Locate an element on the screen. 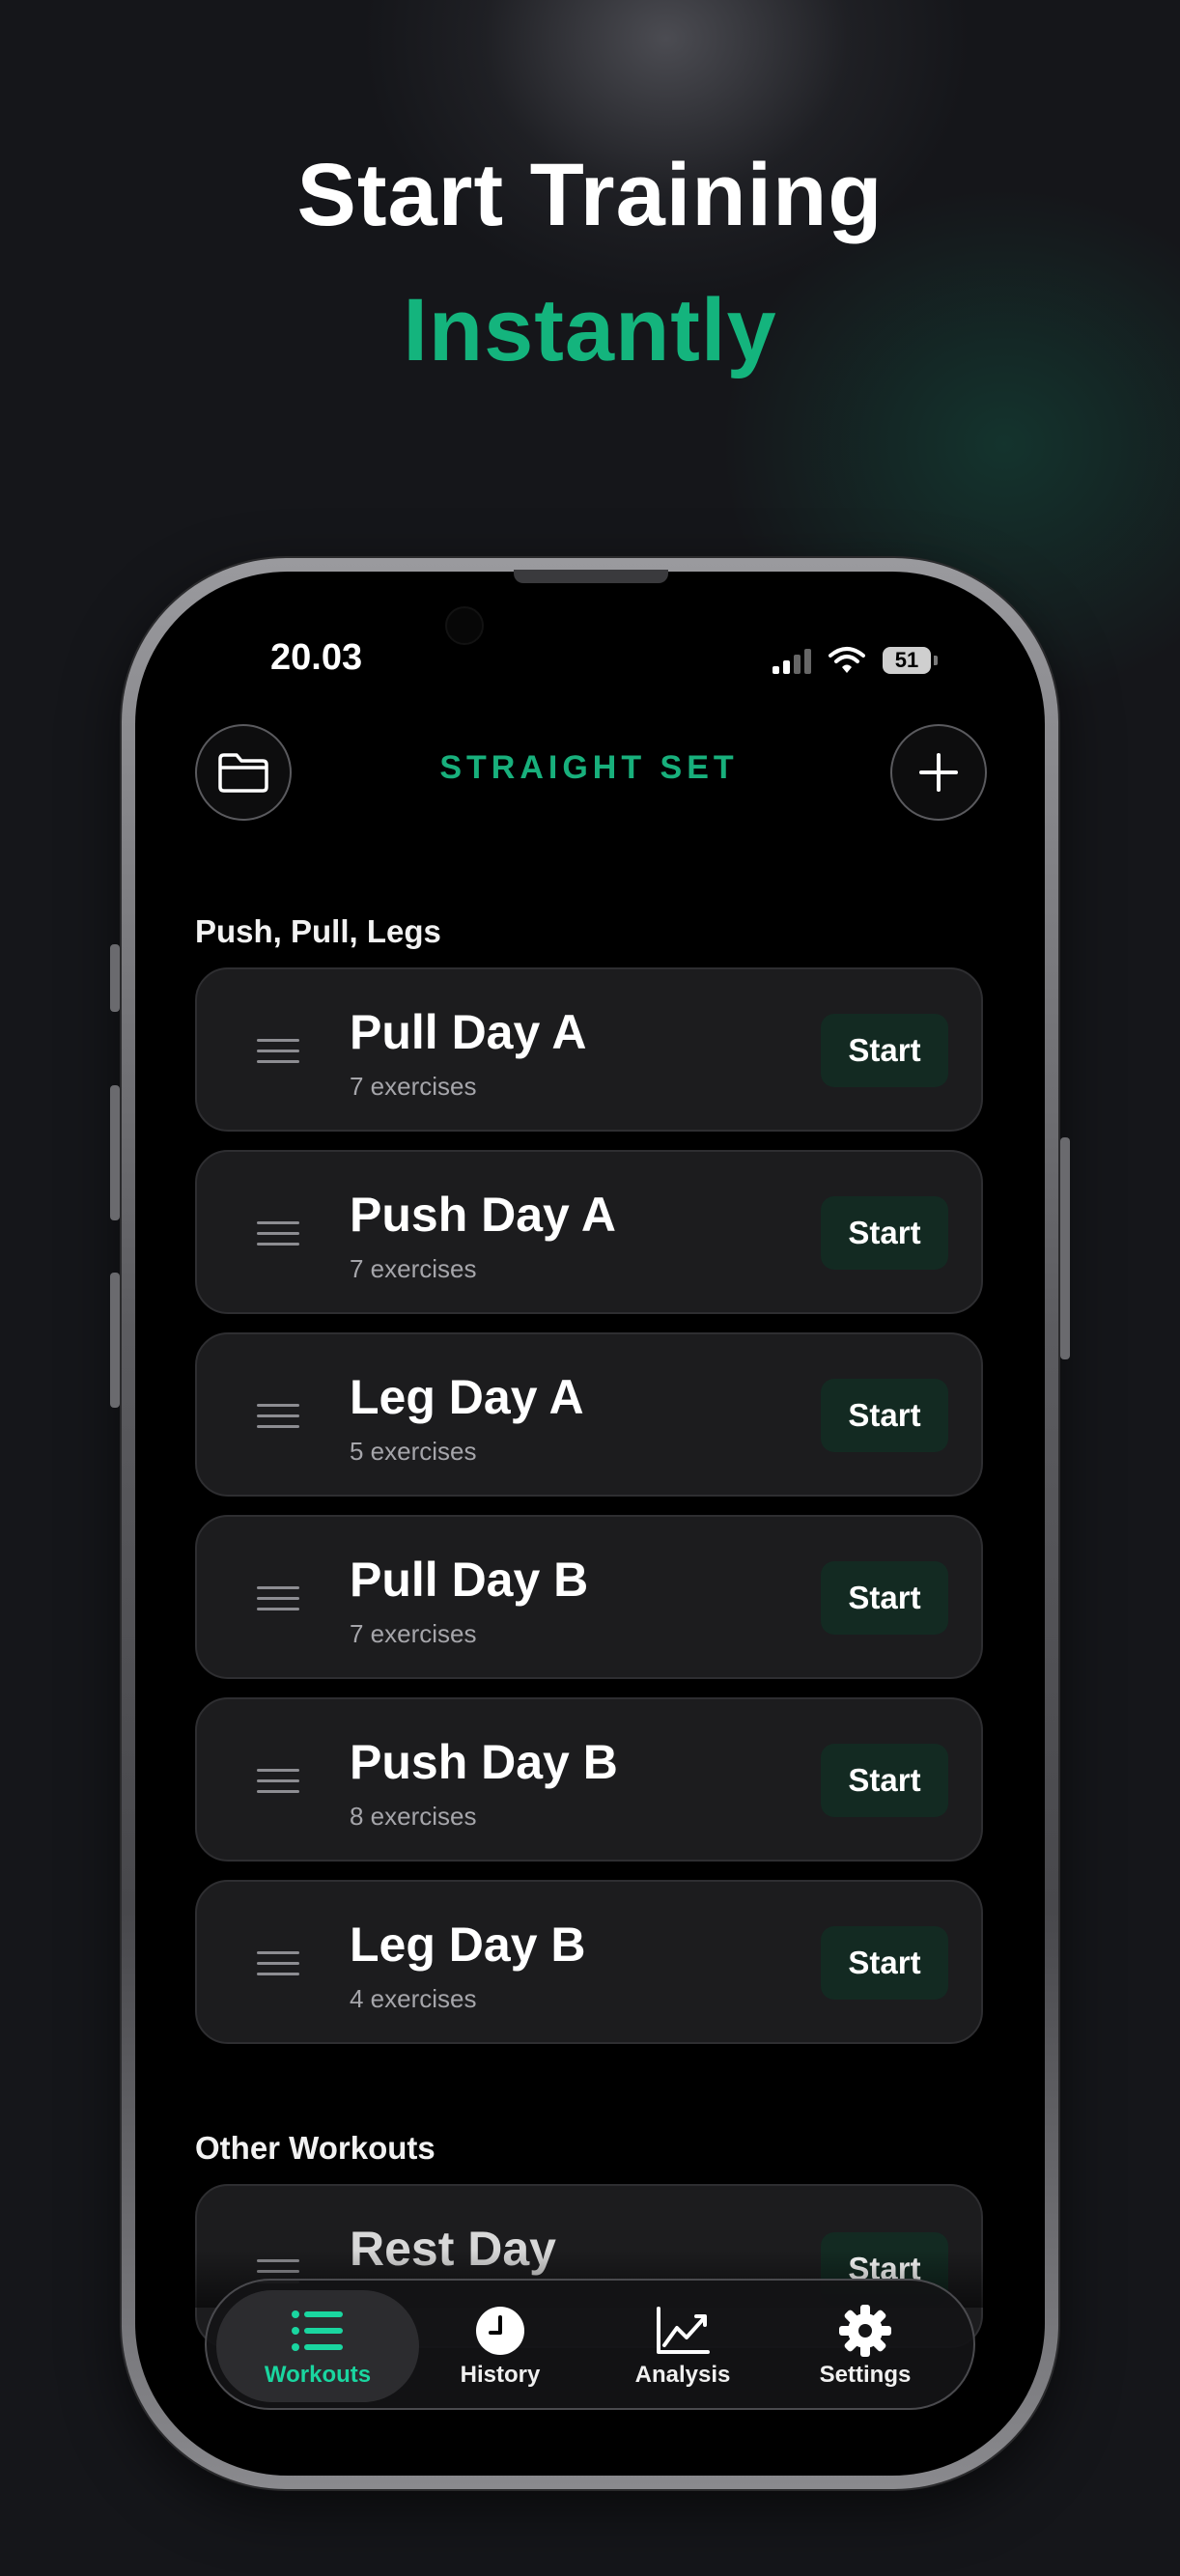  tab-workouts: Workouts is located at coordinates (317, 2346).